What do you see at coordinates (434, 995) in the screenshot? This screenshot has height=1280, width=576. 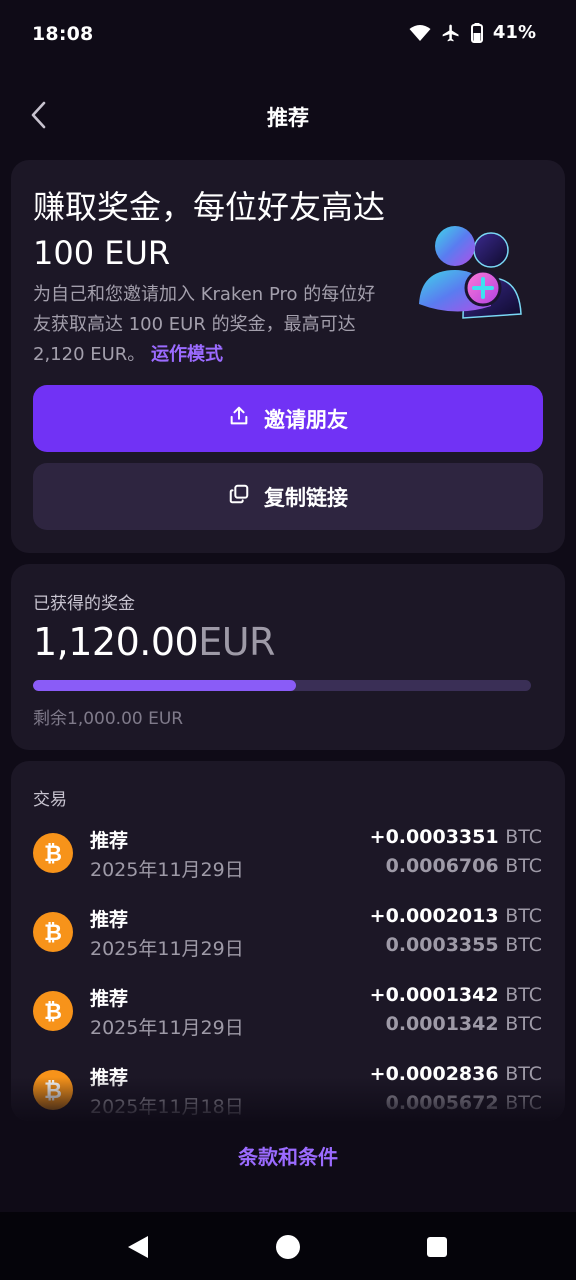 I see `transaction-amount-value: +0.0001342` at bounding box center [434, 995].